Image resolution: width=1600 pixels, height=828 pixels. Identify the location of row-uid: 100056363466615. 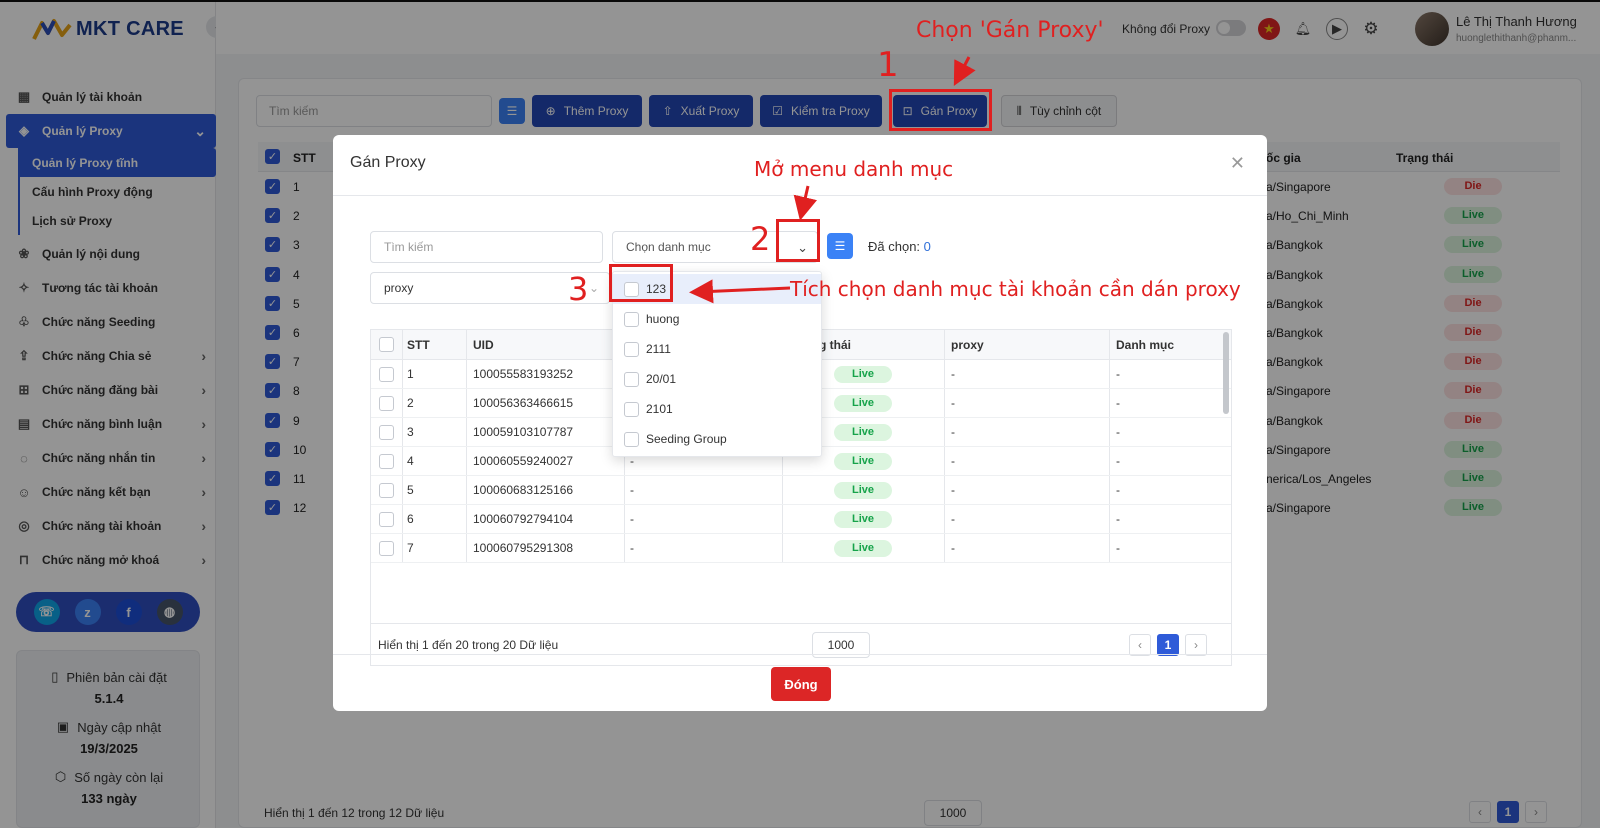
(523, 403).